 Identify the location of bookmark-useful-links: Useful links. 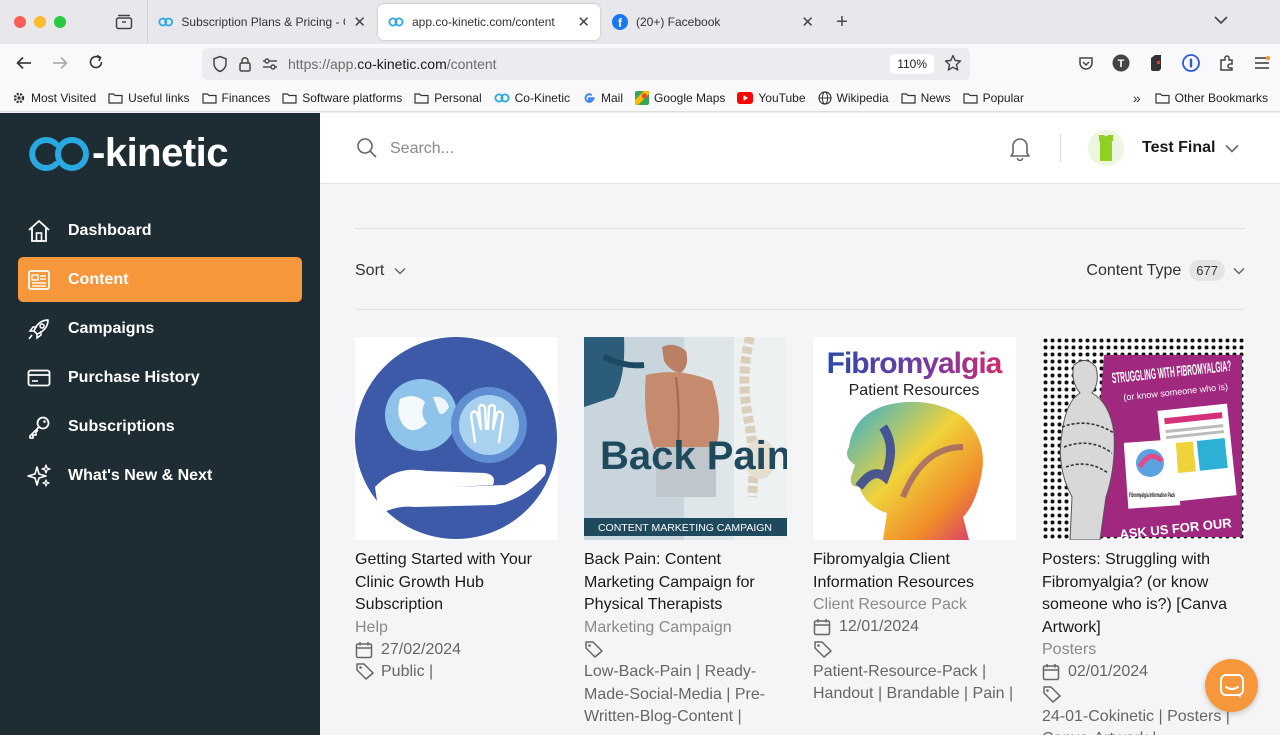
(149, 98).